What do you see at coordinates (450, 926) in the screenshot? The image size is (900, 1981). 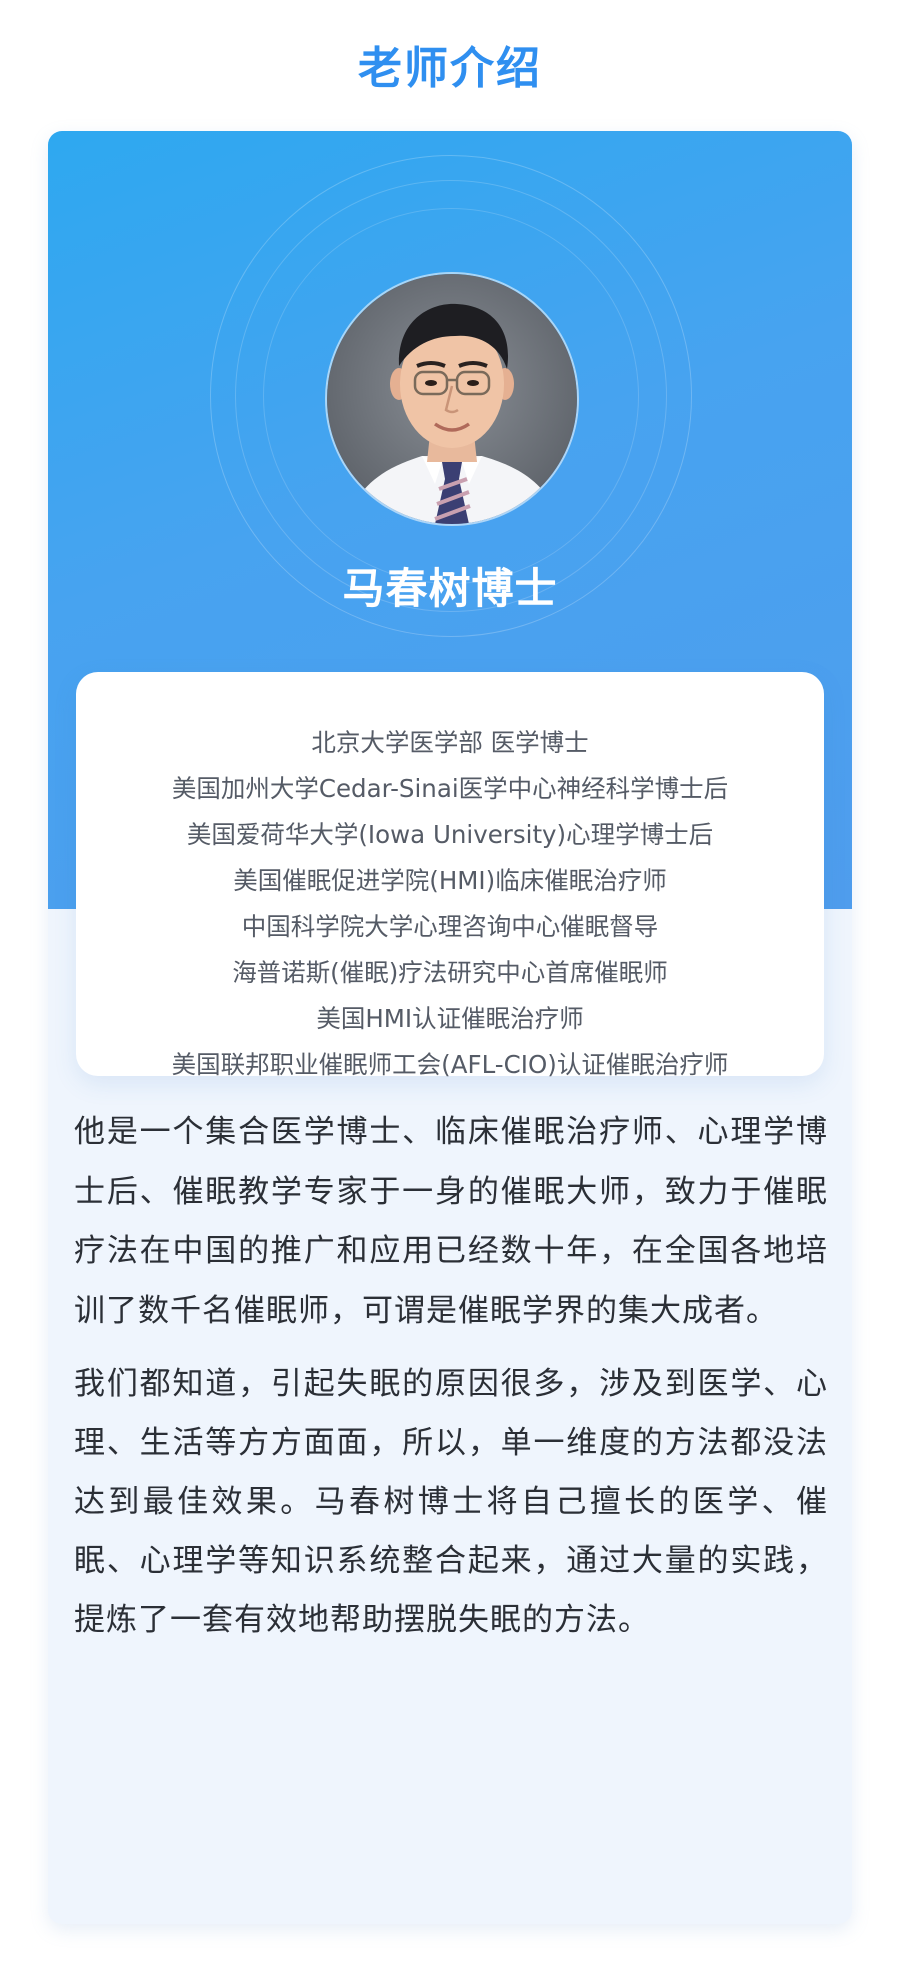 I see `credential-item: 中国科学院大学心理咨询中心催眠督导` at bounding box center [450, 926].